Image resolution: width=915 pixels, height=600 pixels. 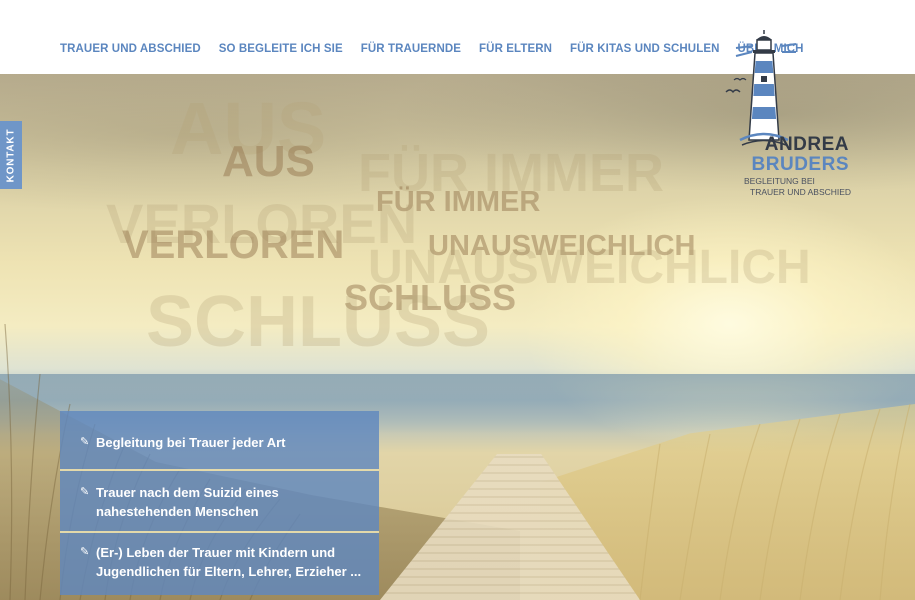 What do you see at coordinates (130, 49) in the screenshot?
I see `nav-item-trauer-und-abschied: TRAUER UND ABSCHIED` at bounding box center [130, 49].